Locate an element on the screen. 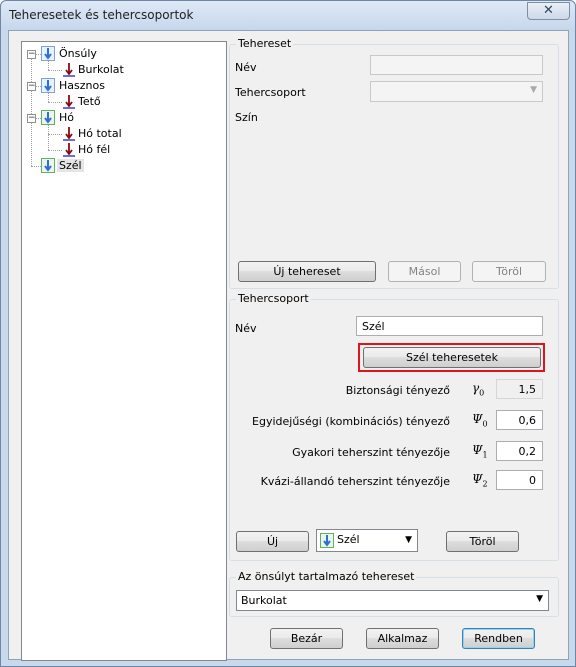 Image resolution: width=576 pixels, height=667 pixels. group-title: Az önsúlyt tartalmazó tehereset is located at coordinates (326, 576).